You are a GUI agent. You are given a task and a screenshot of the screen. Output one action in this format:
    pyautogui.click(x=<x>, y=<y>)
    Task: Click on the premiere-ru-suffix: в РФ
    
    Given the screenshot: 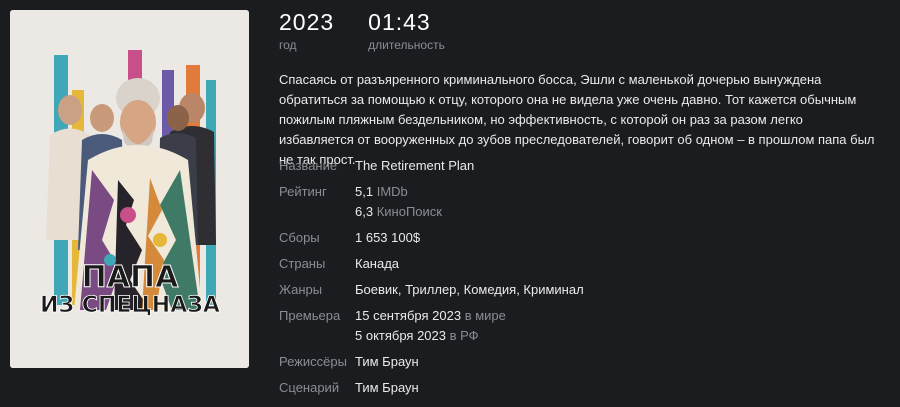 What is the action you would take?
    pyautogui.click(x=464, y=335)
    